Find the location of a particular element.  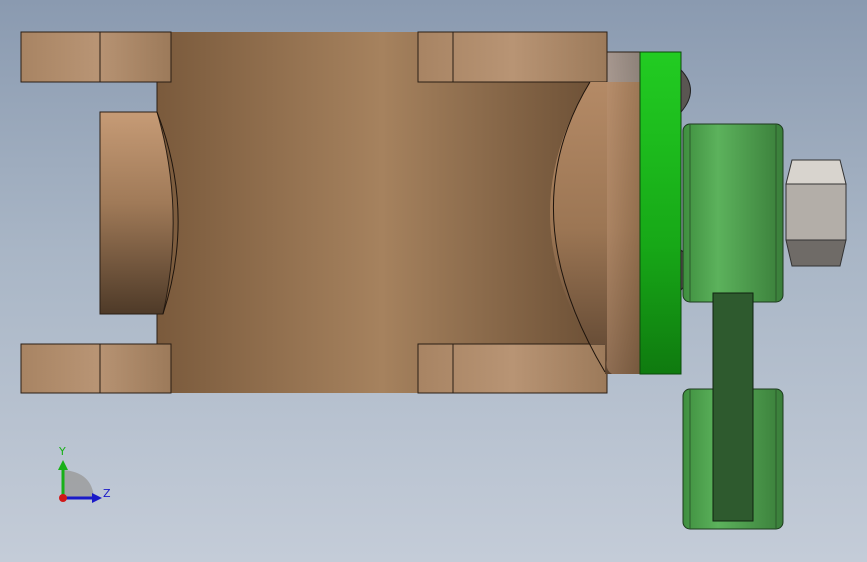

x-axis-dot-icon is located at coordinates (63, 498).